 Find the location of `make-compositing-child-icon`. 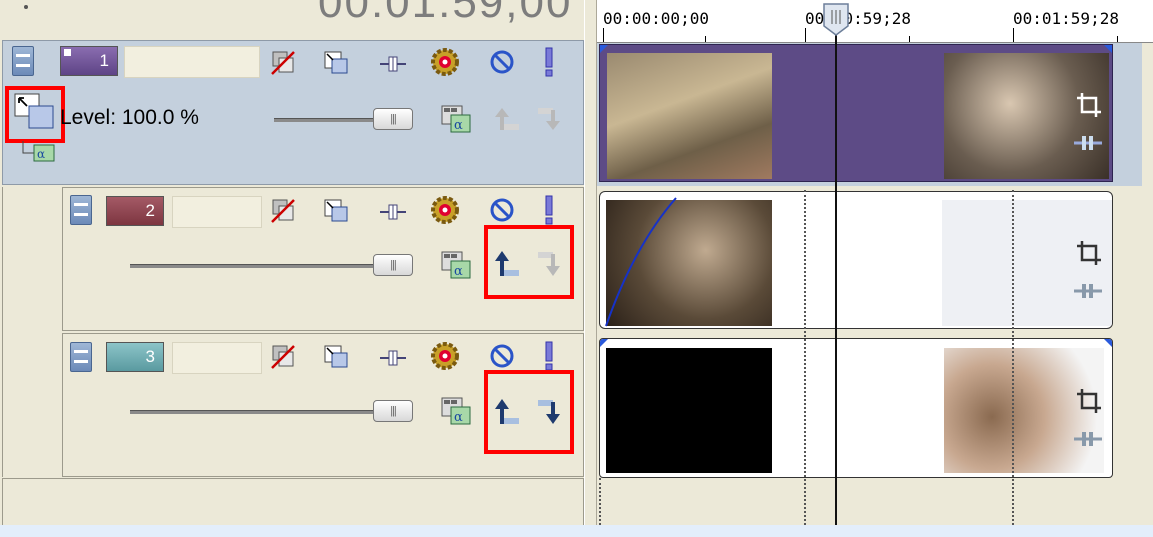

make-compositing-child-icon is located at coordinates (35, 112).